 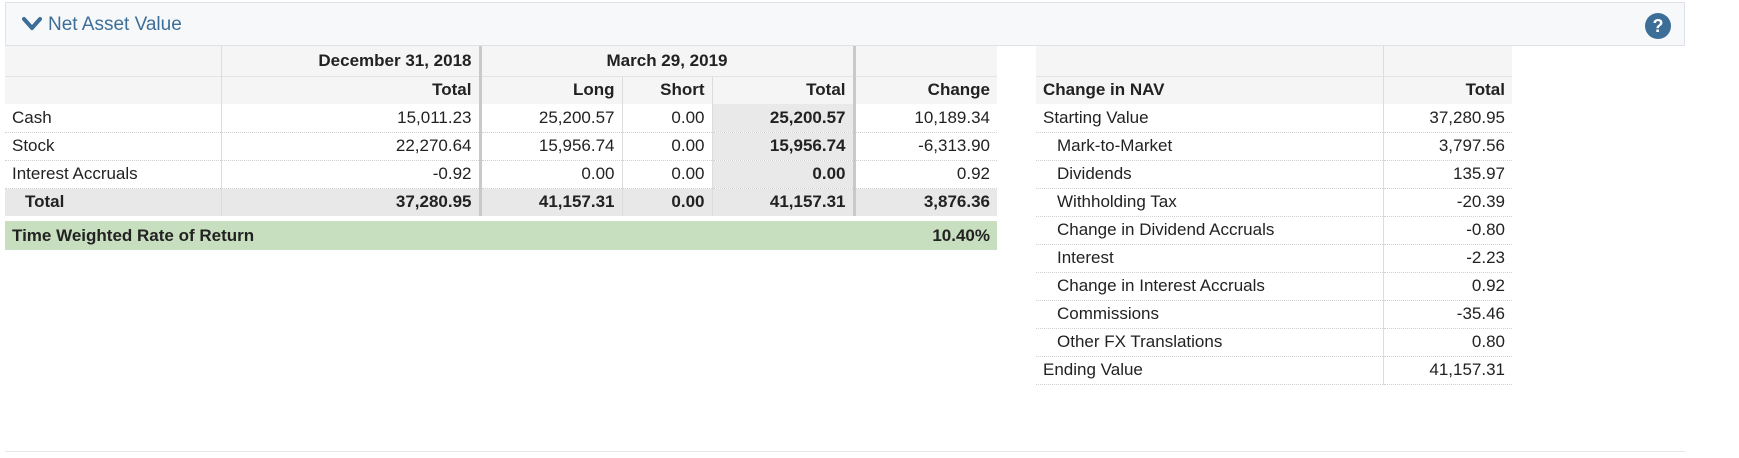 What do you see at coordinates (1209, 174) in the screenshot?
I see `item-label: Dividends` at bounding box center [1209, 174].